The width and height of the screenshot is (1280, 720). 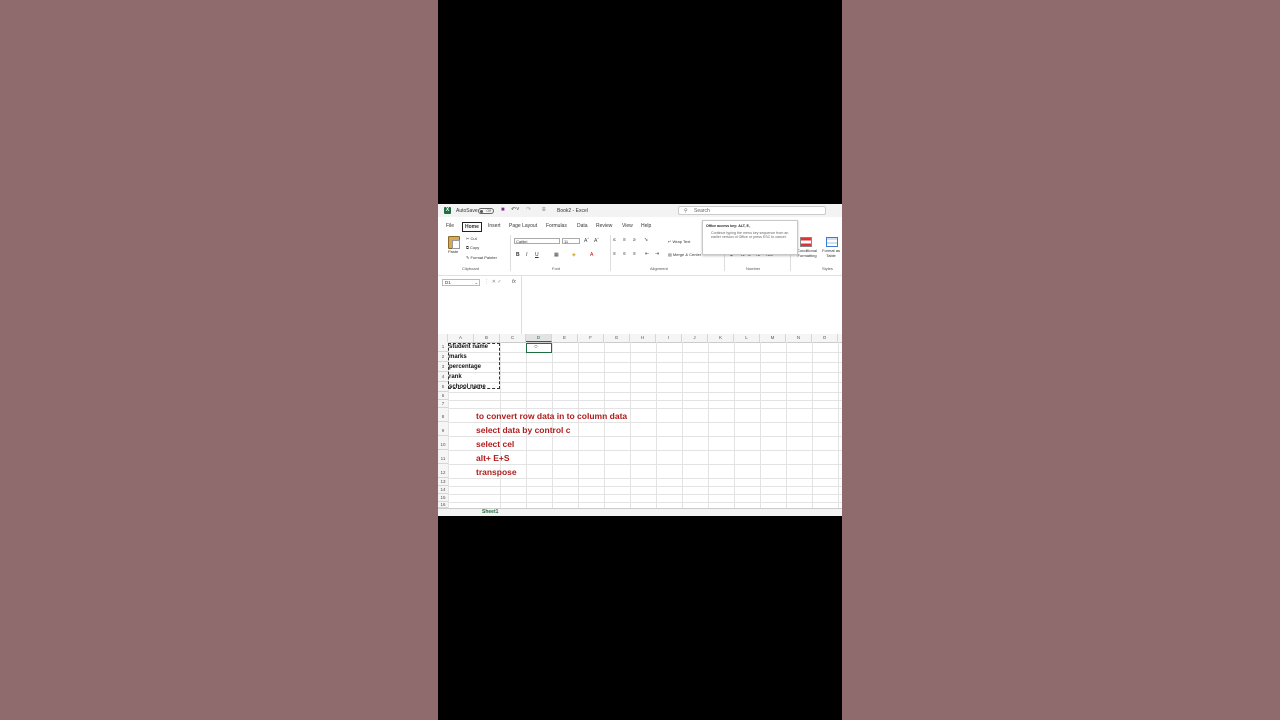 I want to click on align-middle-icon: ≡, so click(x=624, y=240).